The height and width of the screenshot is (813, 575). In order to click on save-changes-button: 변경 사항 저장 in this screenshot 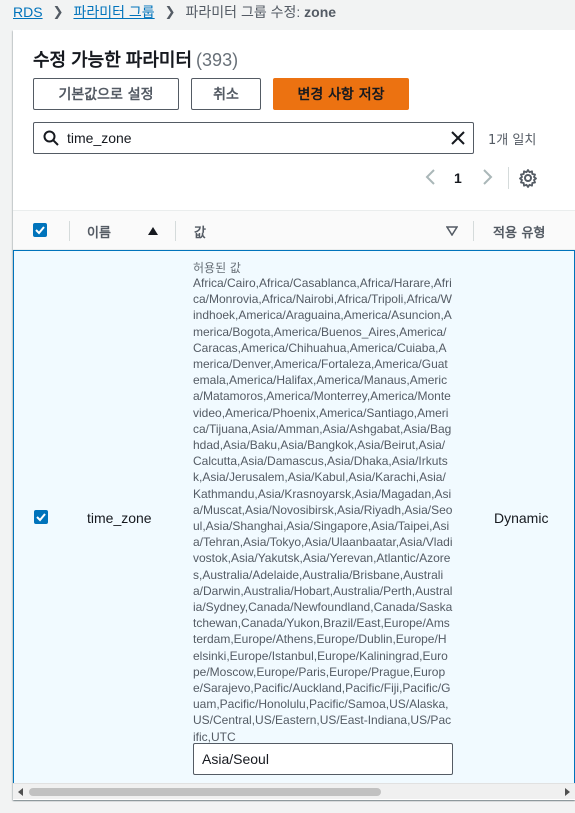, I will do `click(341, 94)`.